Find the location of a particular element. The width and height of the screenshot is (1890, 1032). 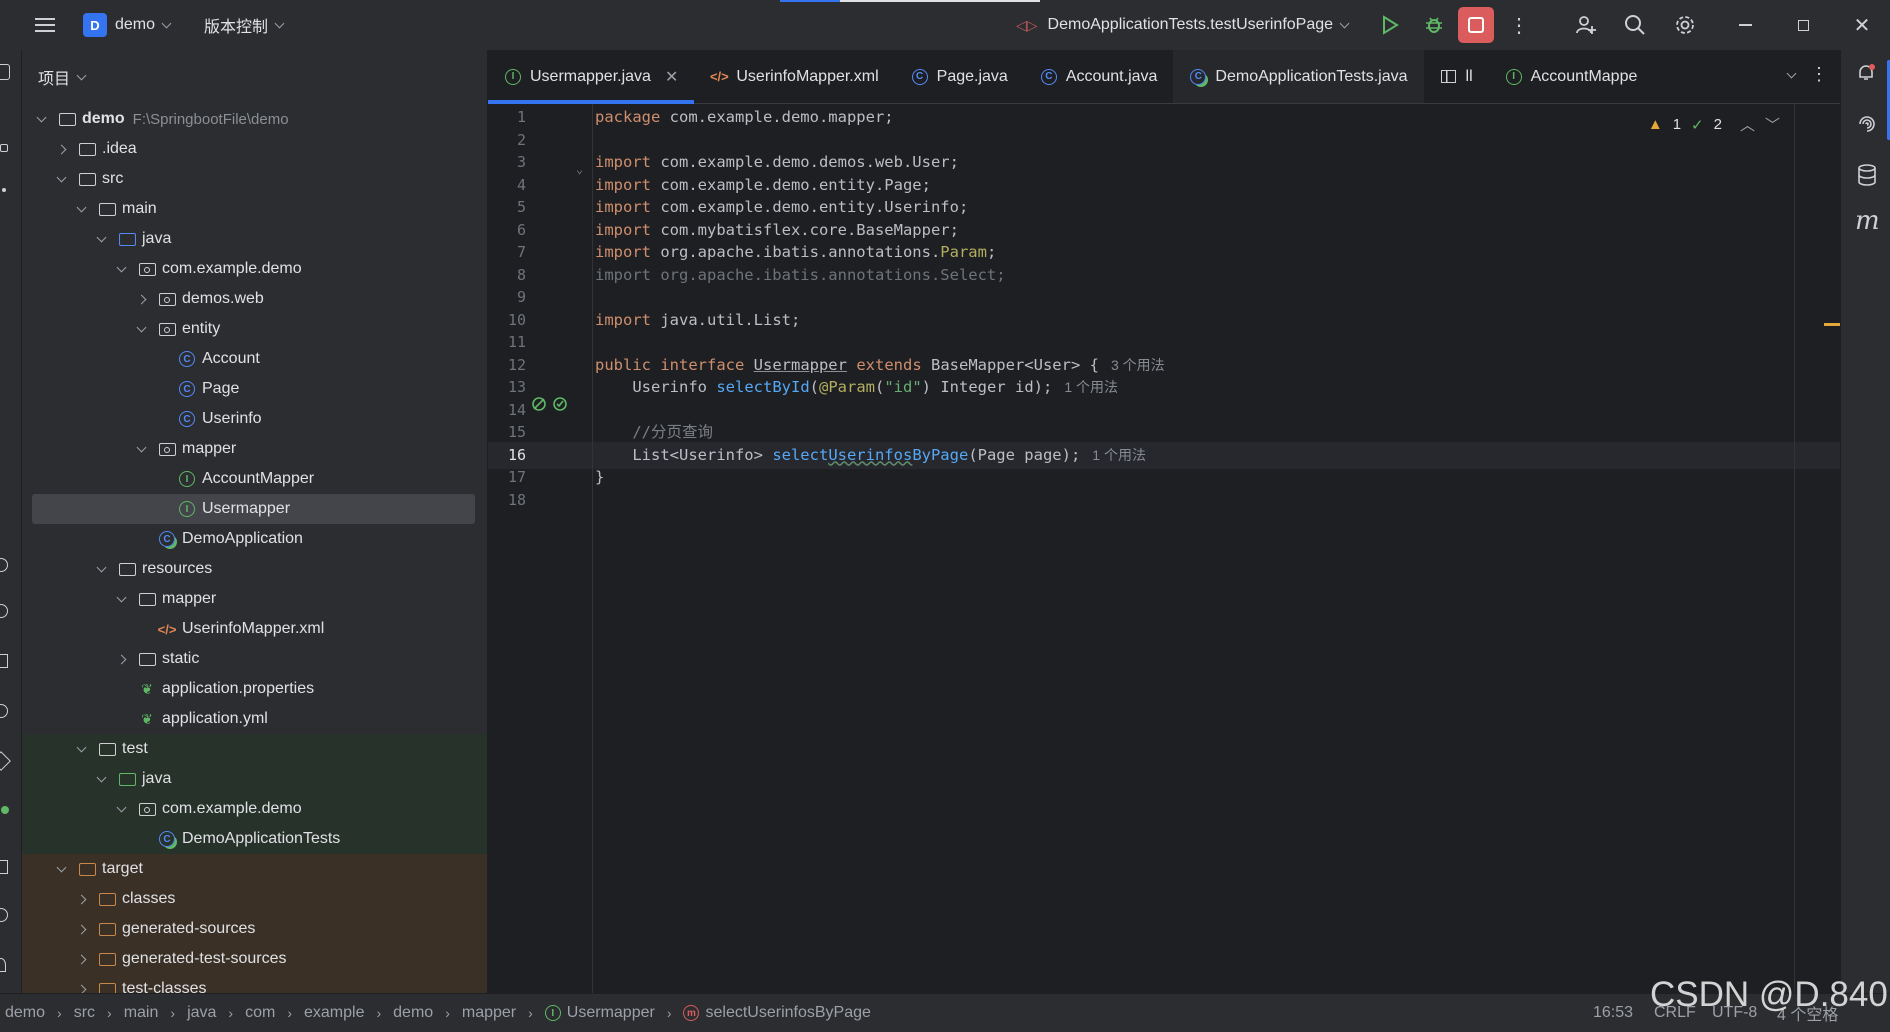

line-number: 2 is located at coordinates (507, 140).